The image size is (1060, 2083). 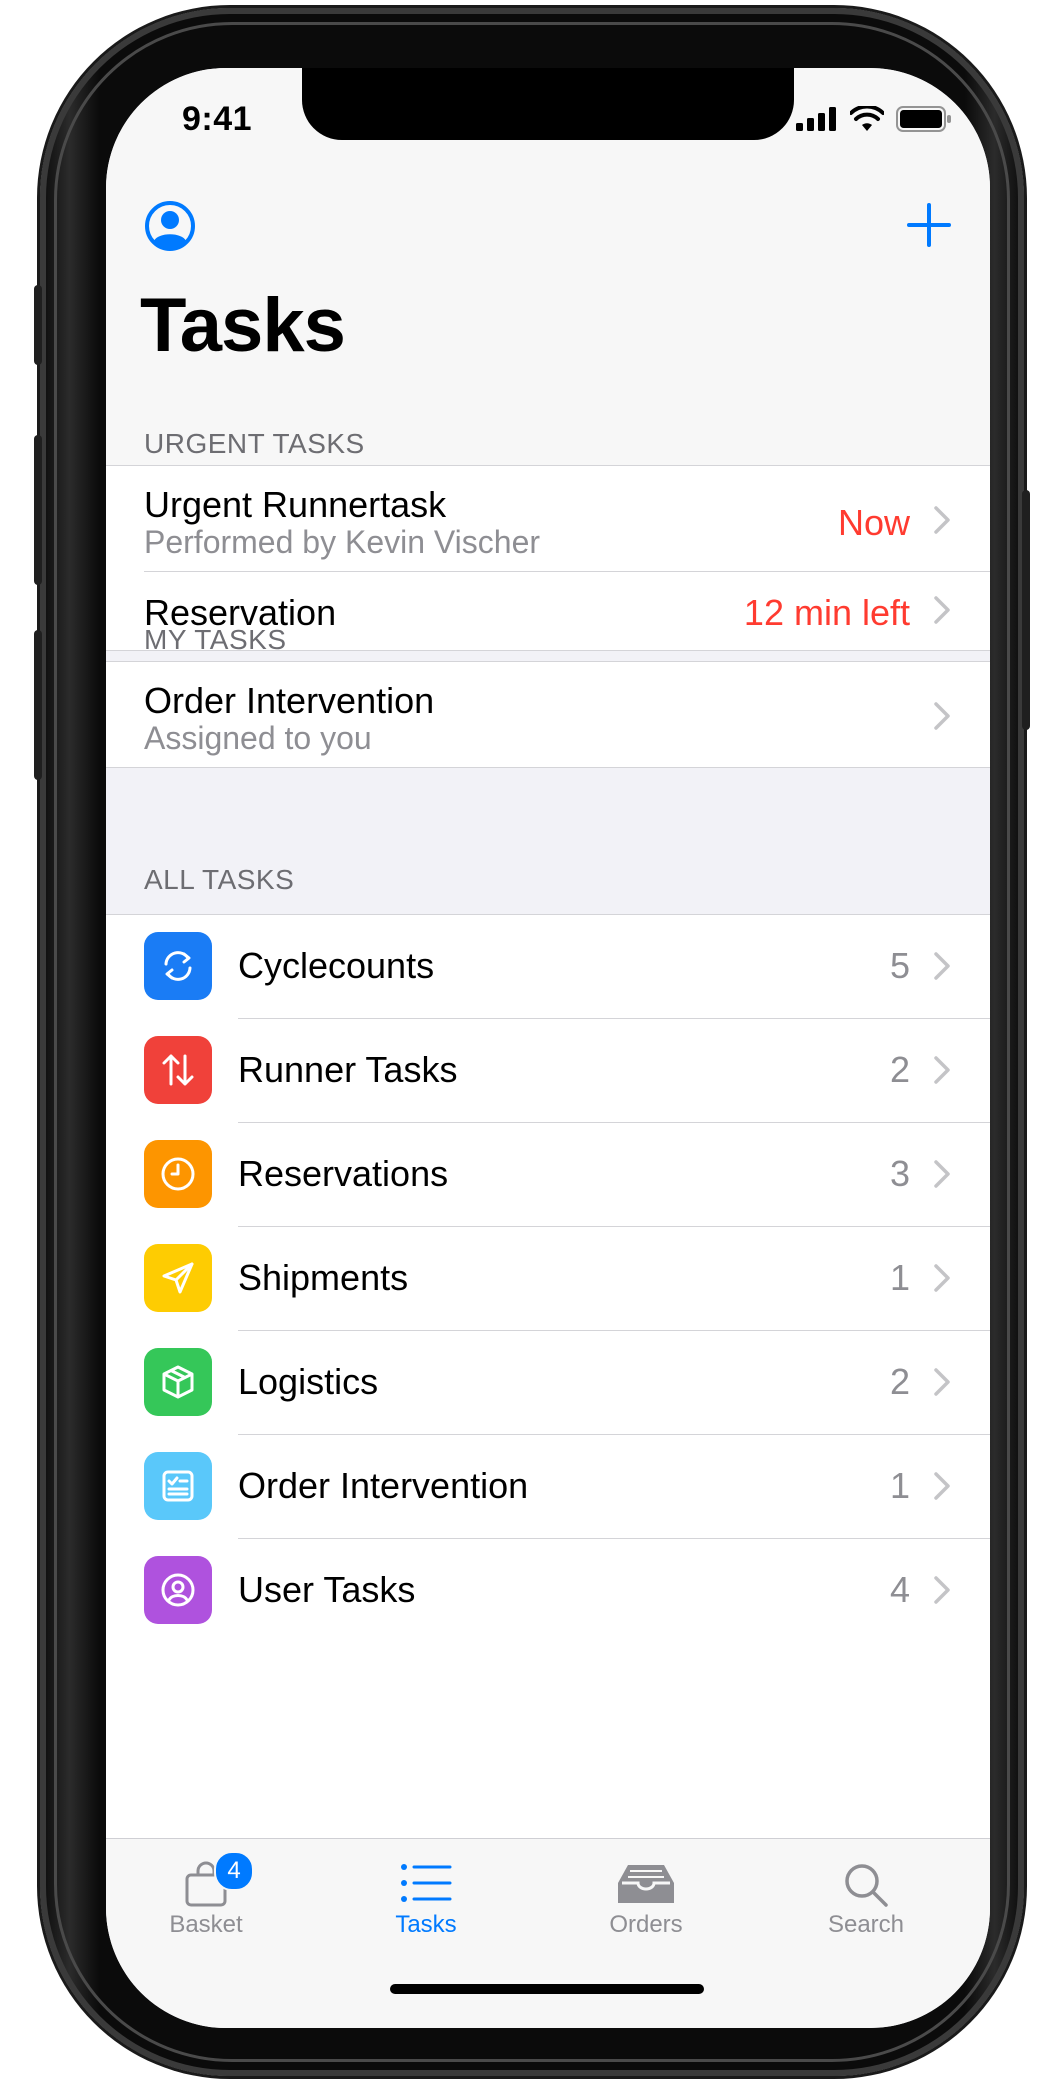 What do you see at coordinates (323, 1277) in the screenshot?
I see `category-label: Shipments` at bounding box center [323, 1277].